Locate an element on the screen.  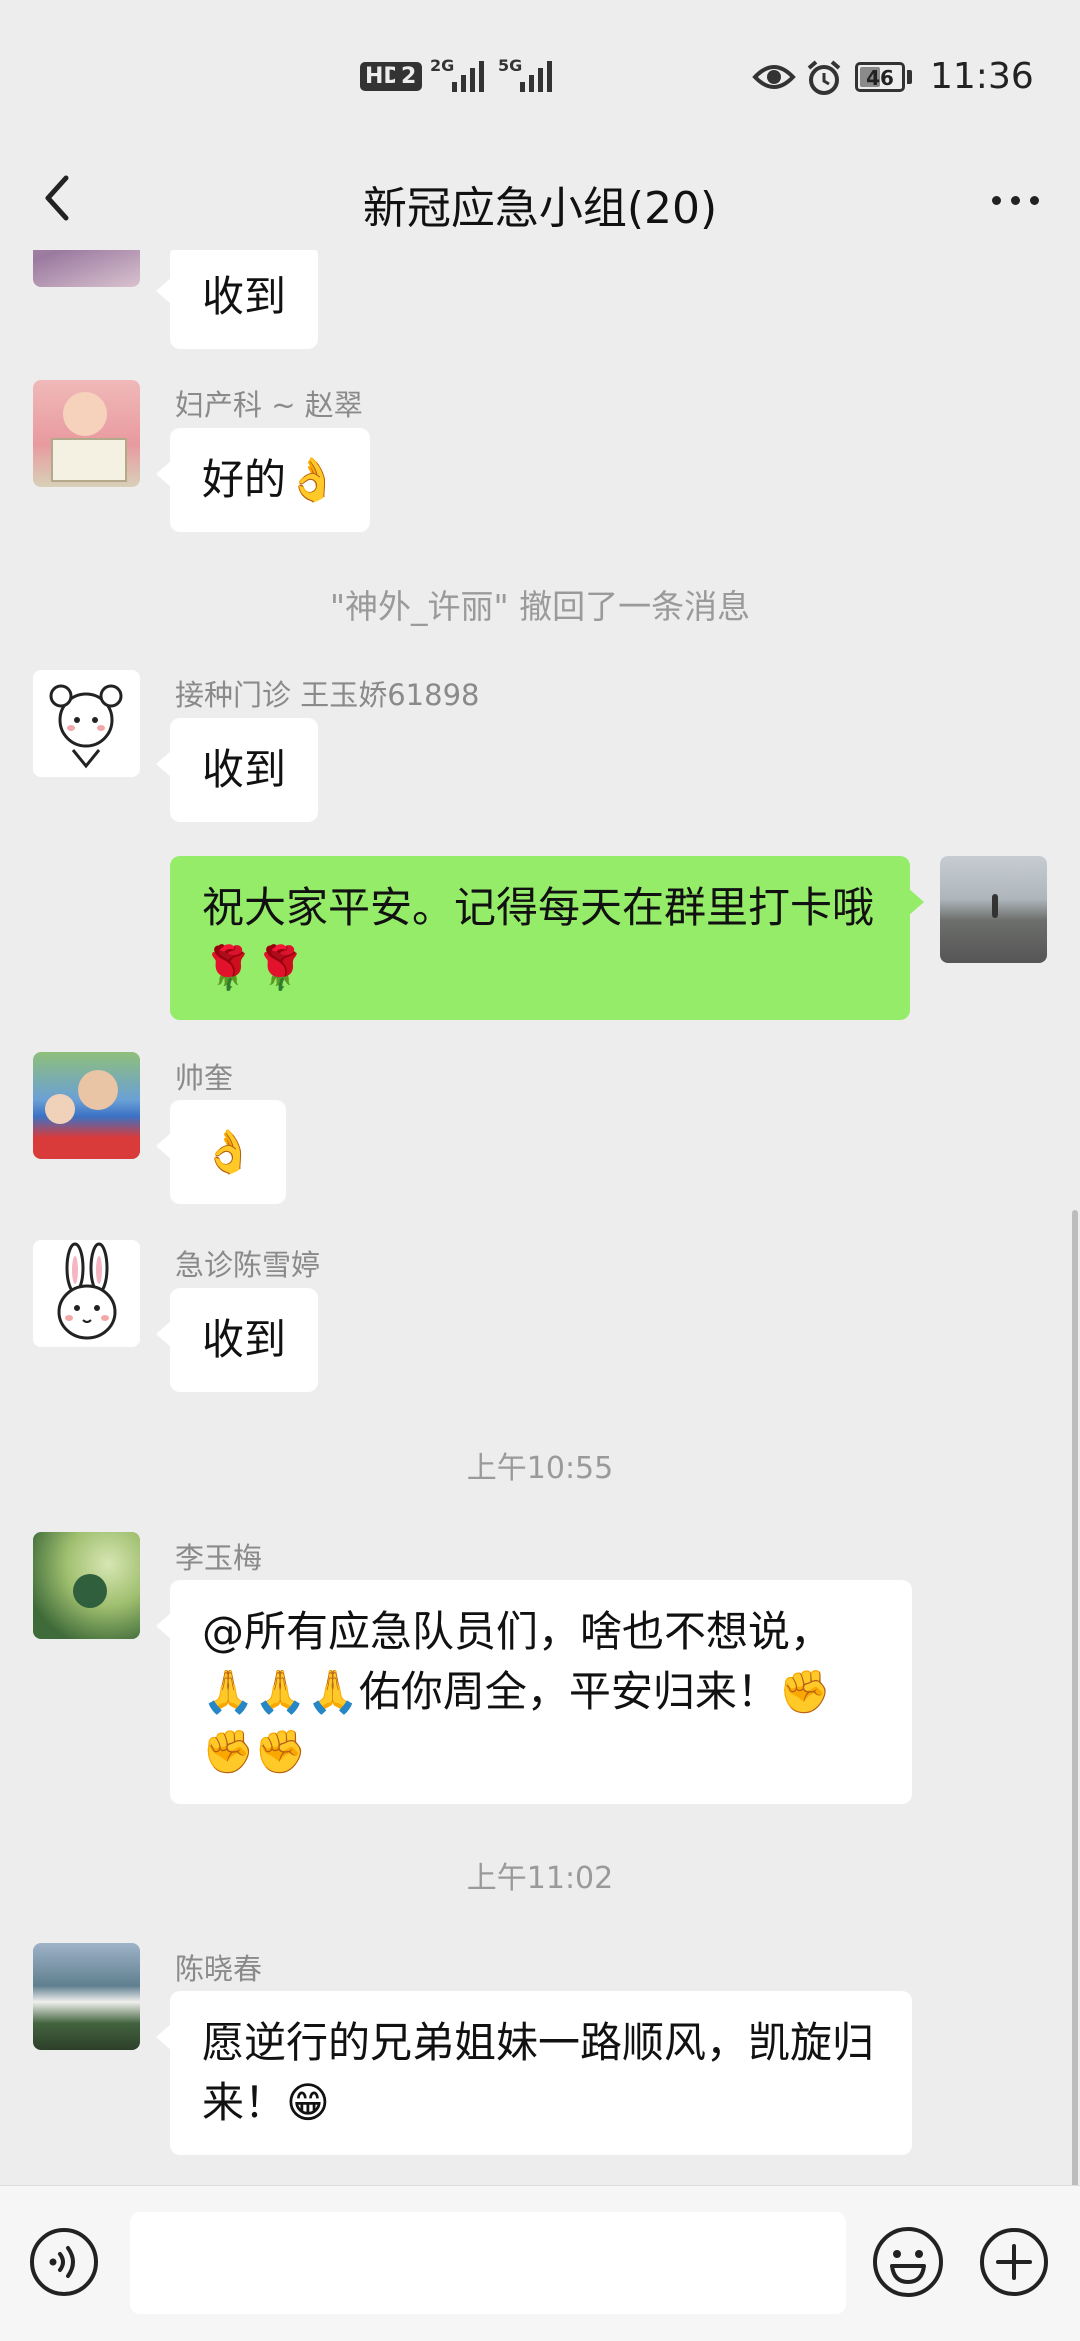
plus-icon is located at coordinates (1014, 2262).